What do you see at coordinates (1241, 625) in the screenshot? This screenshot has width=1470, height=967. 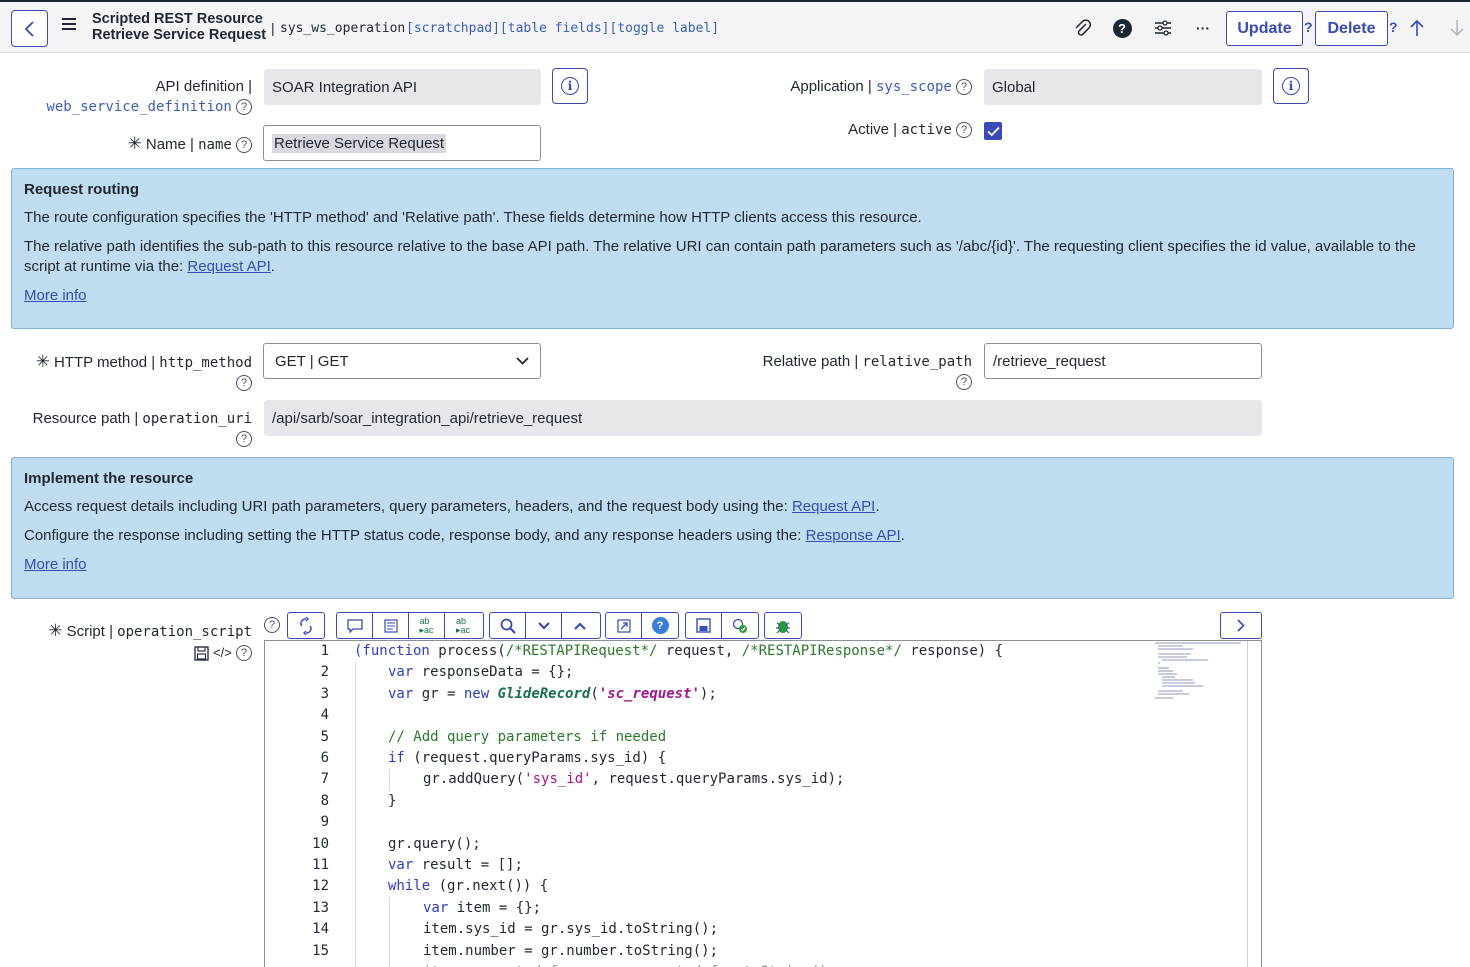 I see `chevron-right-icon` at bounding box center [1241, 625].